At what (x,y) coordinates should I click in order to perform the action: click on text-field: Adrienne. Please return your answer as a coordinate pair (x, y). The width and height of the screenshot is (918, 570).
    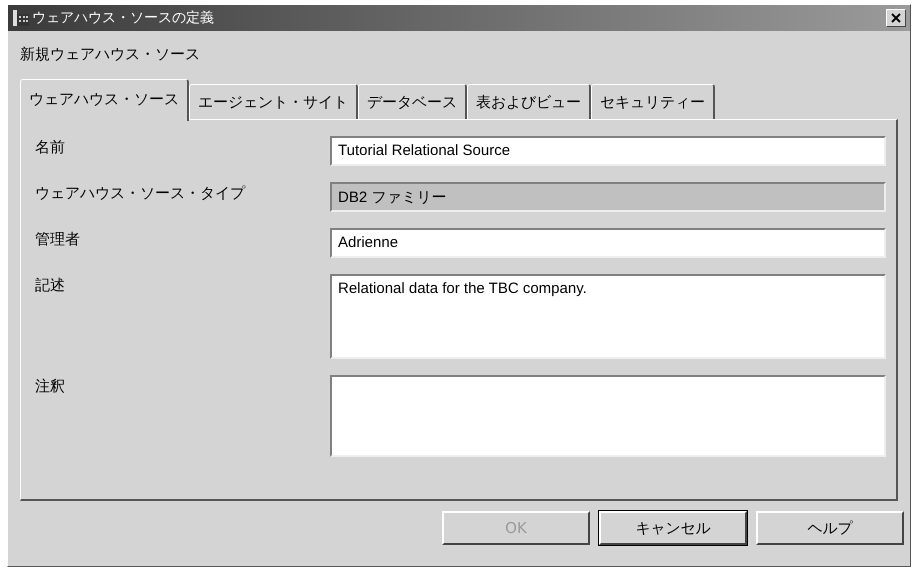
    Looking at the image, I should click on (608, 243).